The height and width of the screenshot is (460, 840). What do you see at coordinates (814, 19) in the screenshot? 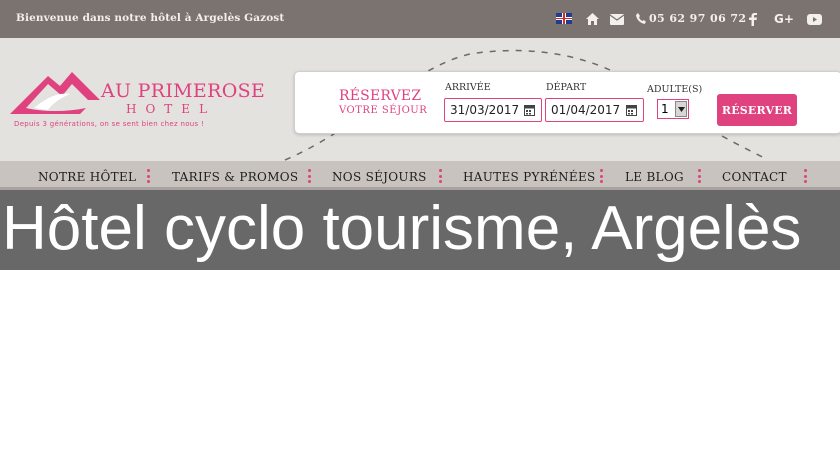
I see `youtube-icon` at bounding box center [814, 19].